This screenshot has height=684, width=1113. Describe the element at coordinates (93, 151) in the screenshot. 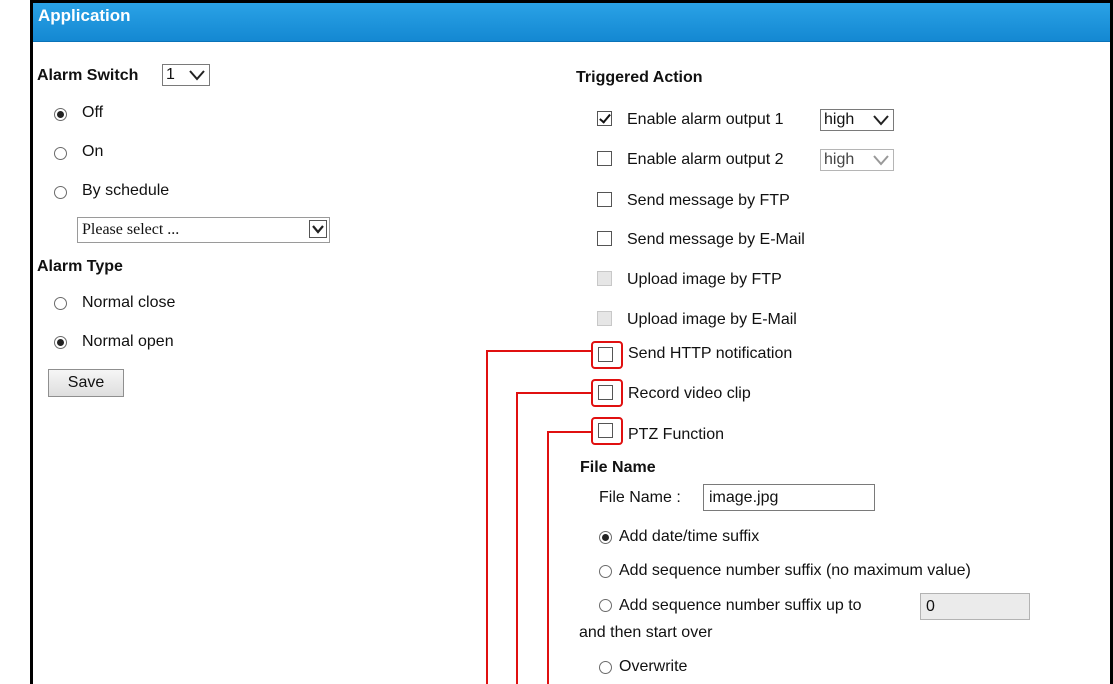

I see `radio-on-label: On` at that location.